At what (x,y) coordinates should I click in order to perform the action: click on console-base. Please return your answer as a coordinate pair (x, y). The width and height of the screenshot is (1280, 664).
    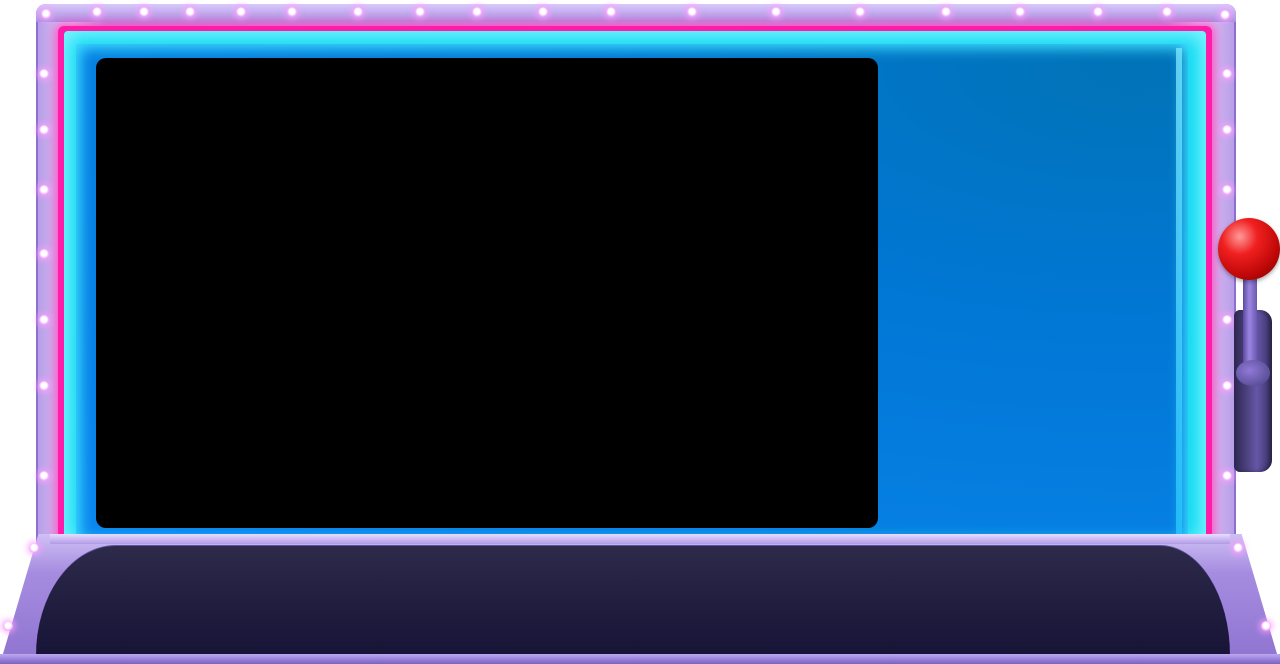
    Looking at the image, I should click on (640, 659).